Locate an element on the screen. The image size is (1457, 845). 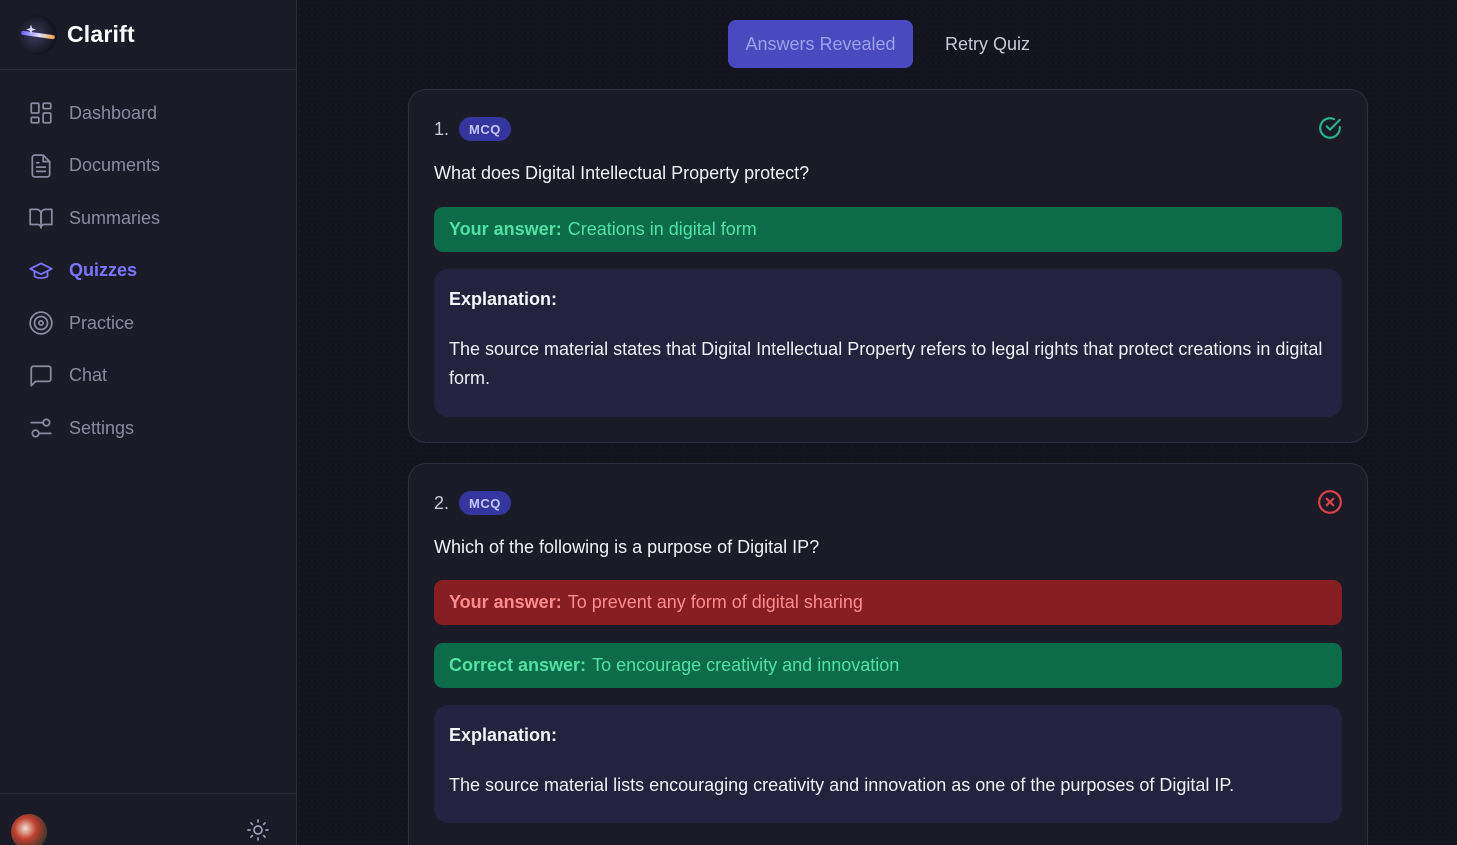
book-icon is located at coordinates (41, 218).